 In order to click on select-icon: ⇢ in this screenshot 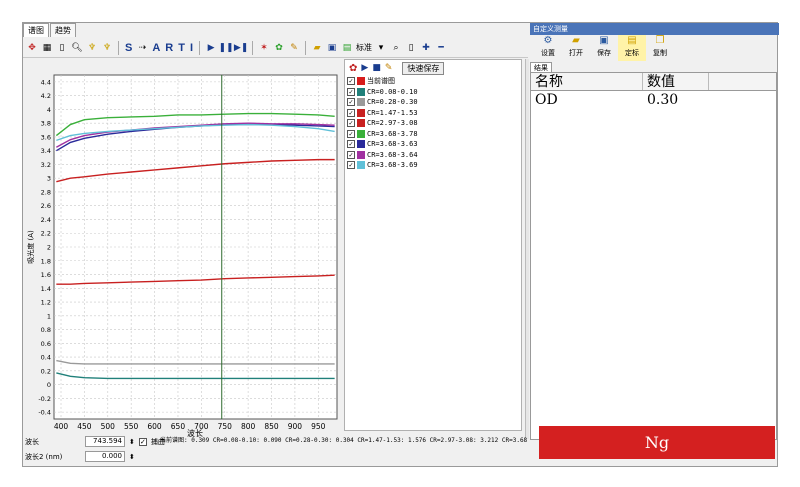, I will do `click(142, 48)`.